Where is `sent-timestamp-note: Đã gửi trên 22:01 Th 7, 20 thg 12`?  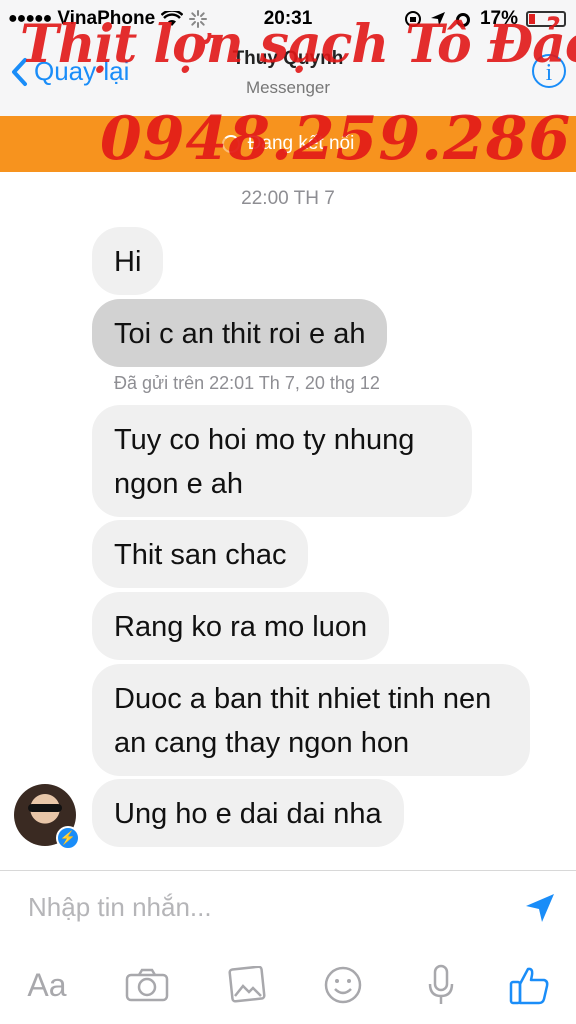
sent-timestamp-note: Đã gửi trên 22:01 Th 7, 20 thg 12 is located at coordinates (247, 383).